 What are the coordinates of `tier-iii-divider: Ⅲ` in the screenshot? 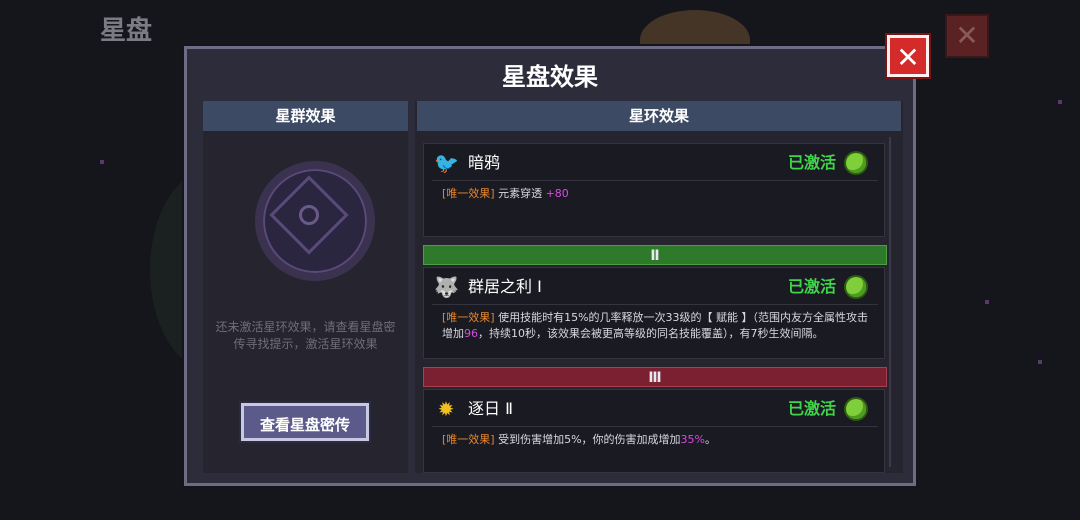 It's located at (655, 377).